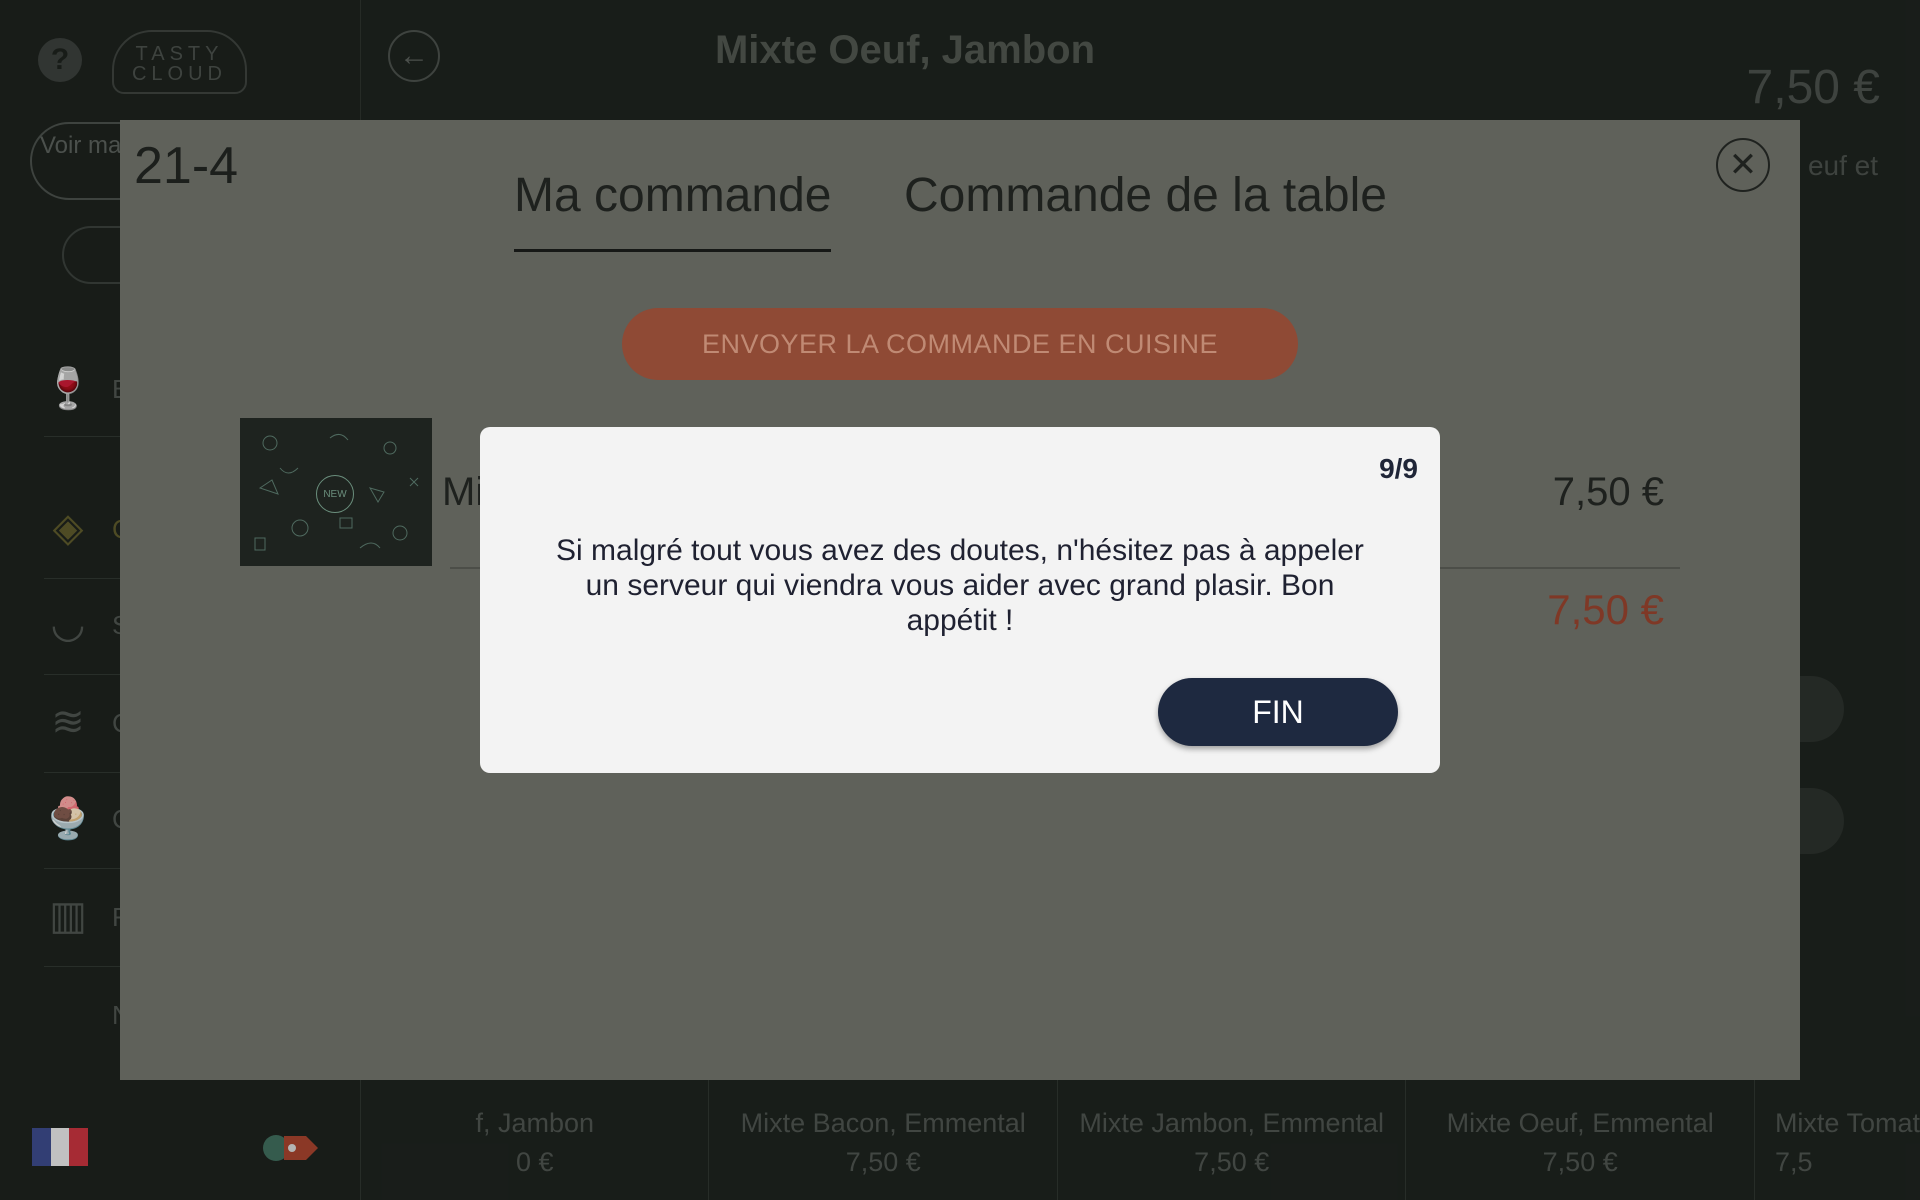  Describe the element at coordinates (1608, 492) in the screenshot. I see `item-price: 7,50 €` at that location.